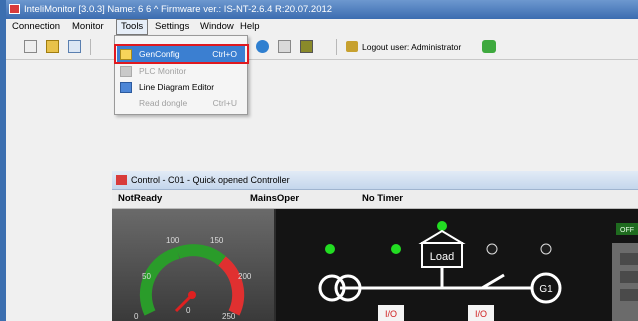 The image size is (638, 321). What do you see at coordinates (275, 198) in the screenshot?
I see `status-mode: MainsOper` at bounding box center [275, 198].